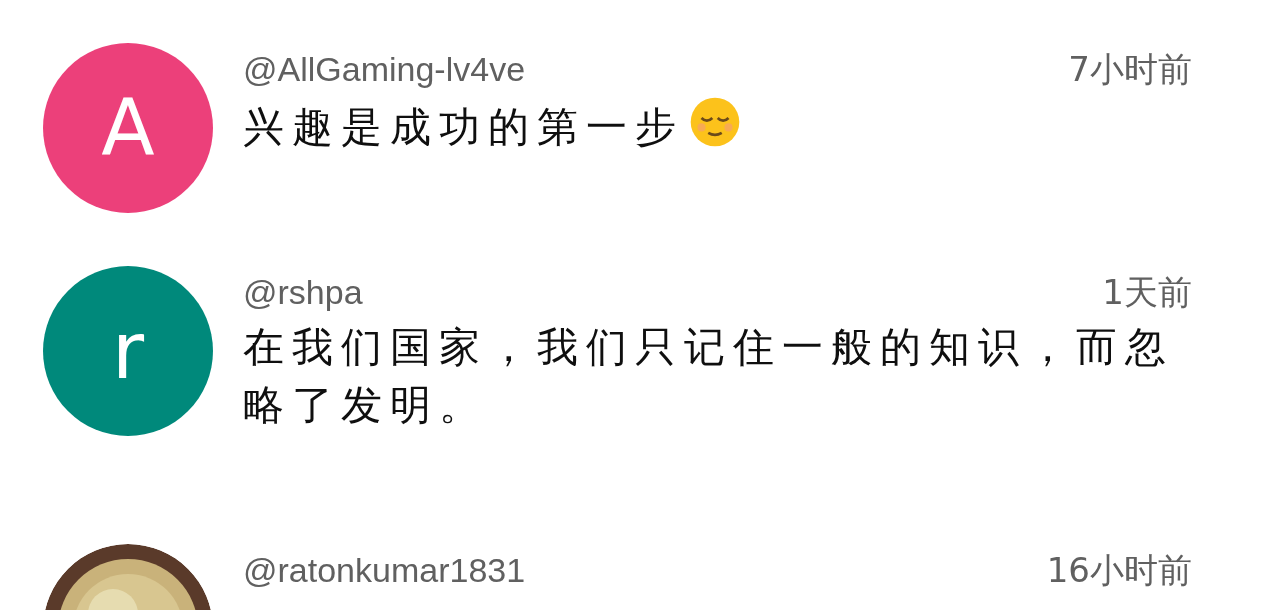 The width and height of the screenshot is (1280, 610). Describe the element at coordinates (384, 69) in the screenshot. I see `username: @AllGaming-lv4ve` at that location.